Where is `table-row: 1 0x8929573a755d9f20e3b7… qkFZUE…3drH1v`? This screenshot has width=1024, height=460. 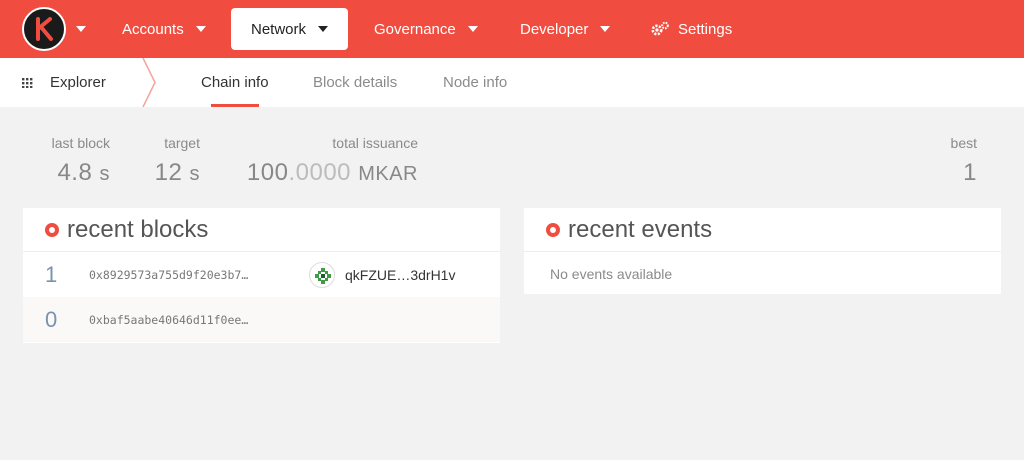
table-row: 1 0x8929573a755d9f20e3b7… qkFZUE…3drH1v is located at coordinates (261, 274).